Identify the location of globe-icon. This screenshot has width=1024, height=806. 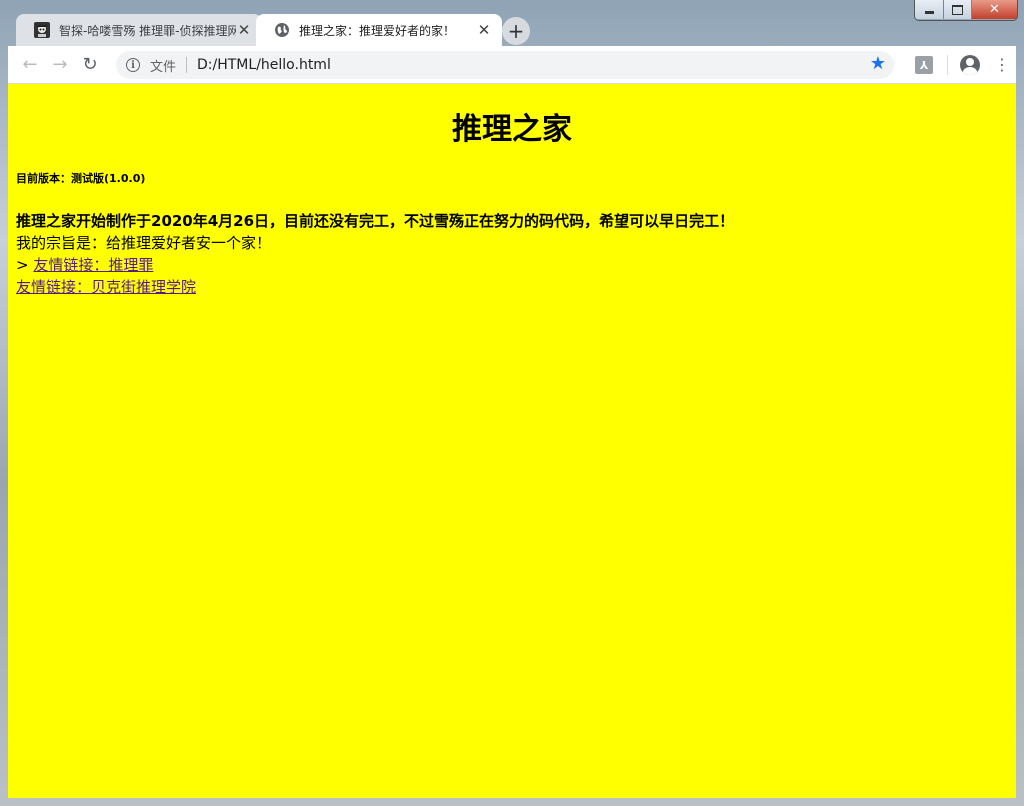
(282, 30).